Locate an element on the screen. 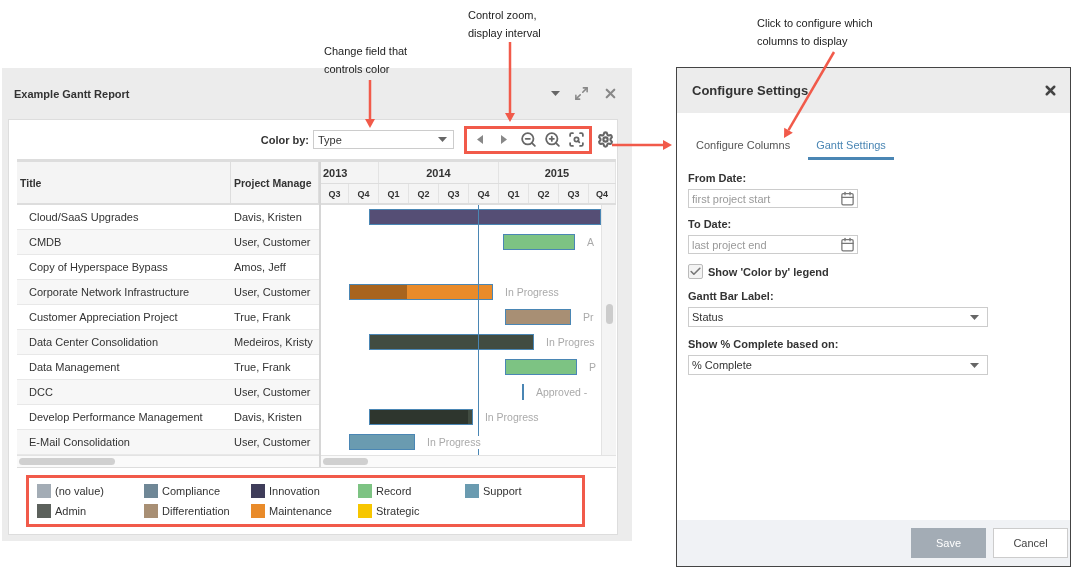 Image resolution: width=1082 pixels, height=573 pixels. title-cell-text: E-Mail Consolidation is located at coordinates (79, 442).